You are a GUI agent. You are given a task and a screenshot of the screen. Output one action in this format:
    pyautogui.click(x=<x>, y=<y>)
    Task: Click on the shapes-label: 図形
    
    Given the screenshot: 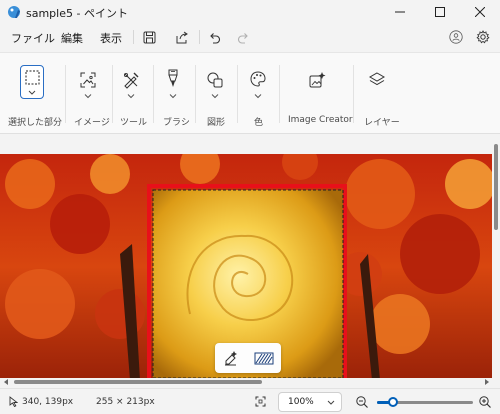 What is the action you would take?
    pyautogui.click(x=216, y=123)
    